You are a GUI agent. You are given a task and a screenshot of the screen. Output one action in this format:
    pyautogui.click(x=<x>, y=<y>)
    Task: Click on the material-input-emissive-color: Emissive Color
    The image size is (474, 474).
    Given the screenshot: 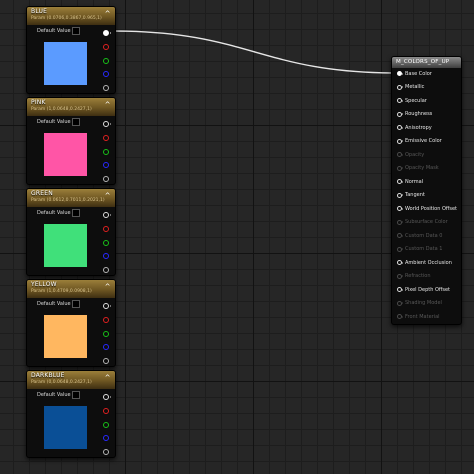 What is the action you would take?
    pyautogui.click(x=426, y=142)
    